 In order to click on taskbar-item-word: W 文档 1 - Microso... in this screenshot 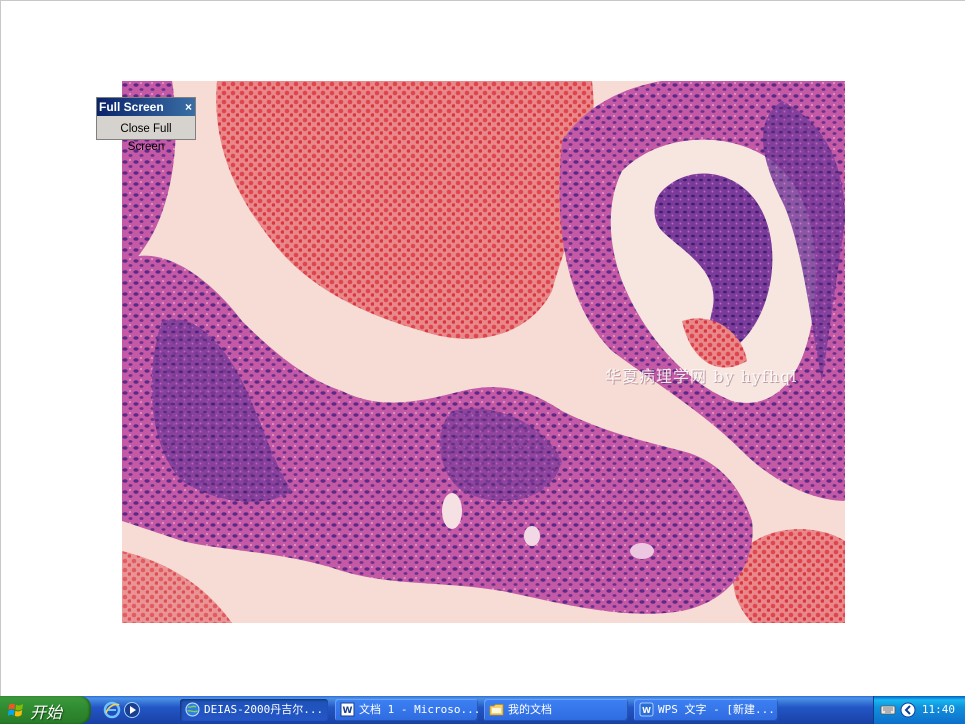, I will do `click(406, 710)`.